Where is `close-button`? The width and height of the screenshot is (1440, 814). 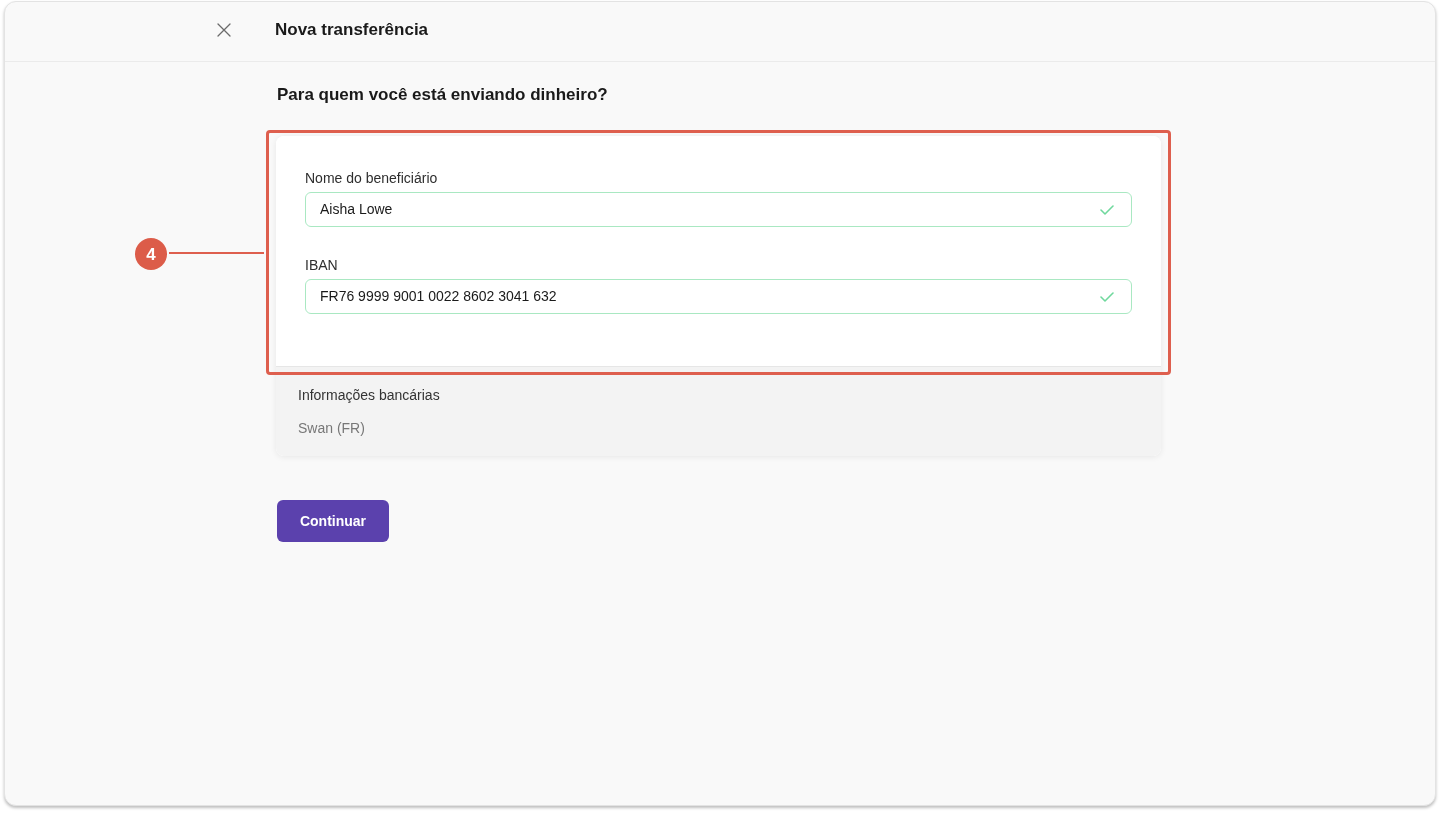
close-button is located at coordinates (224, 30).